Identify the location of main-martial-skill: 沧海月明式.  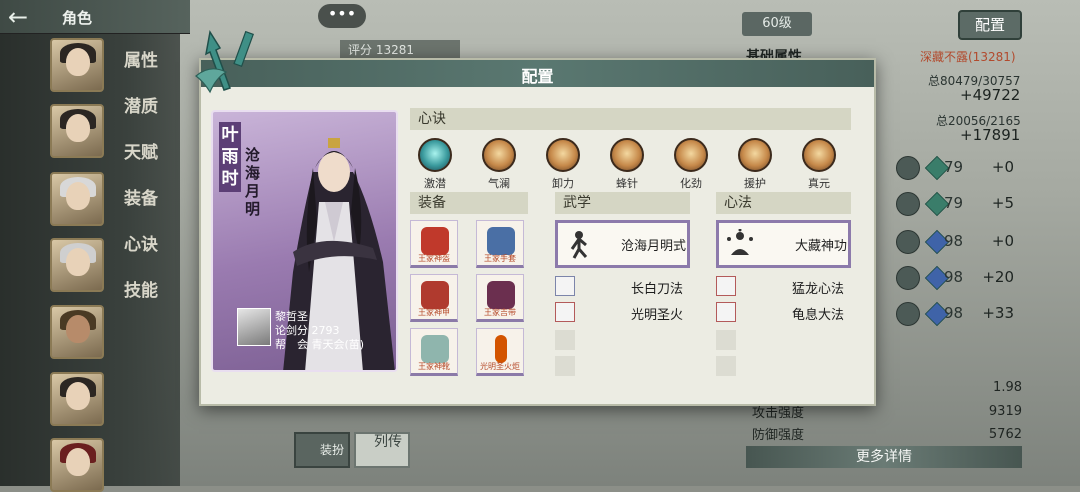
(622, 244).